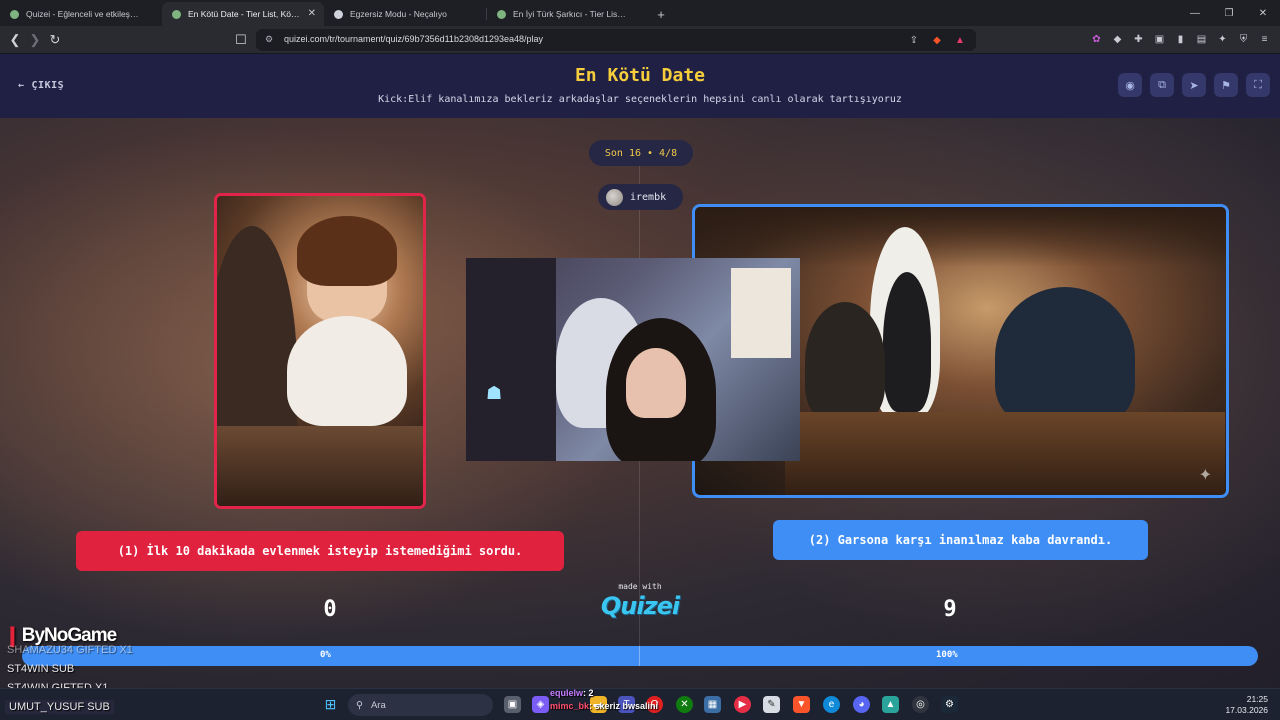 This screenshot has height=720, width=1280. I want to click on search-placeholder: Ara, so click(378, 705).